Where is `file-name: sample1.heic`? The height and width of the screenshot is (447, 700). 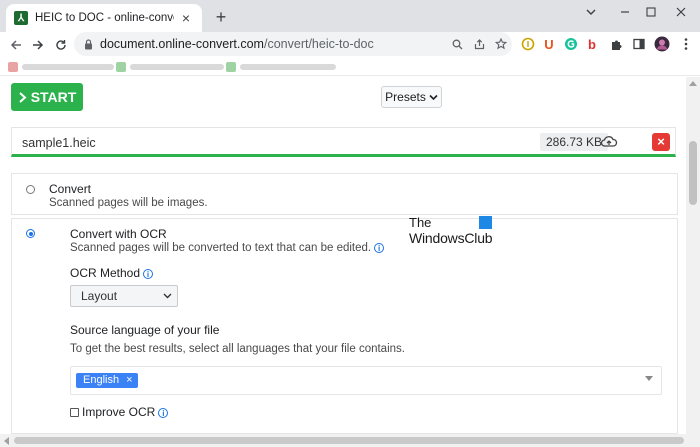
file-name: sample1.heic is located at coordinates (59, 143).